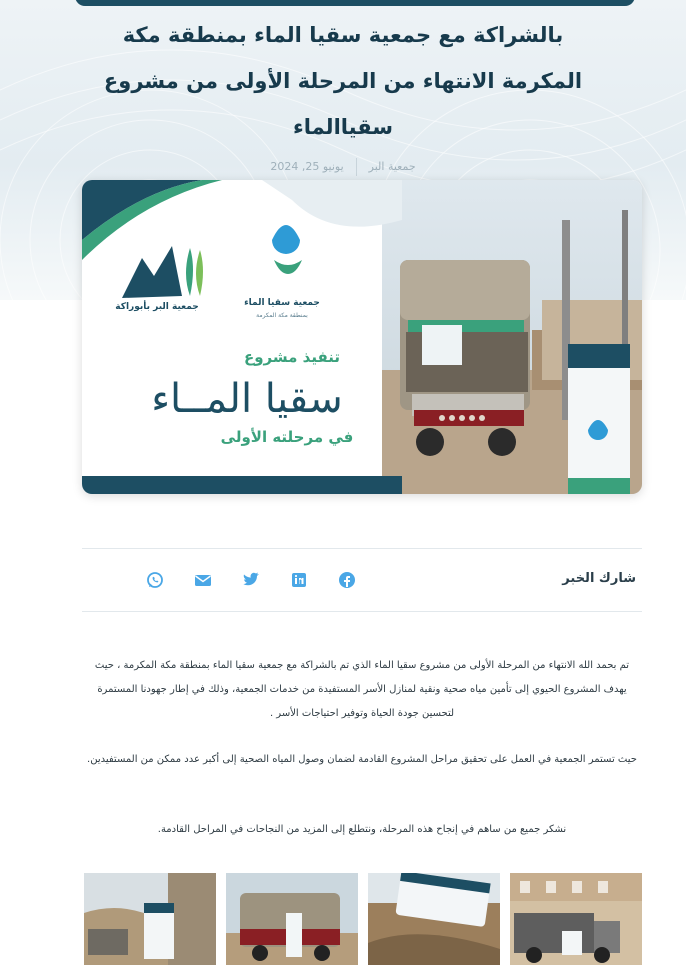  What do you see at coordinates (342, 127) in the screenshot?
I see `title-line-3: سقياالماء` at bounding box center [342, 127].